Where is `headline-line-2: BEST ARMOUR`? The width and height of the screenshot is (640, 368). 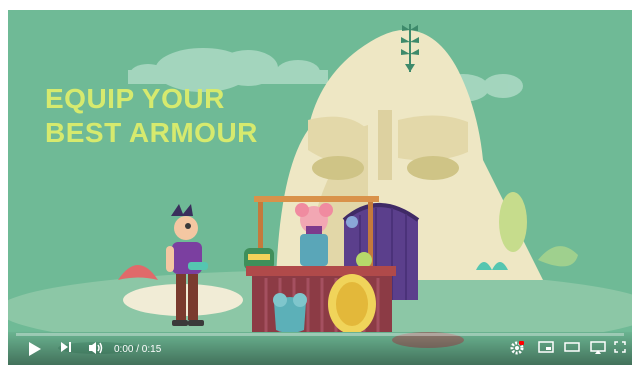
headline-line-2: BEST ARMOUR is located at coordinates (151, 132).